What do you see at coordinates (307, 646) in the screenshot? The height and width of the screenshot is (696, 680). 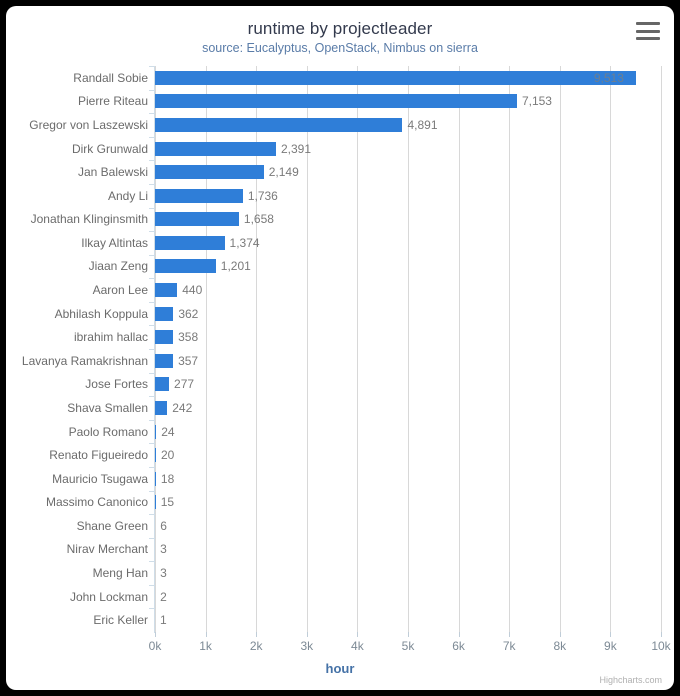 I see `x-axis-tick-label: 3k` at bounding box center [307, 646].